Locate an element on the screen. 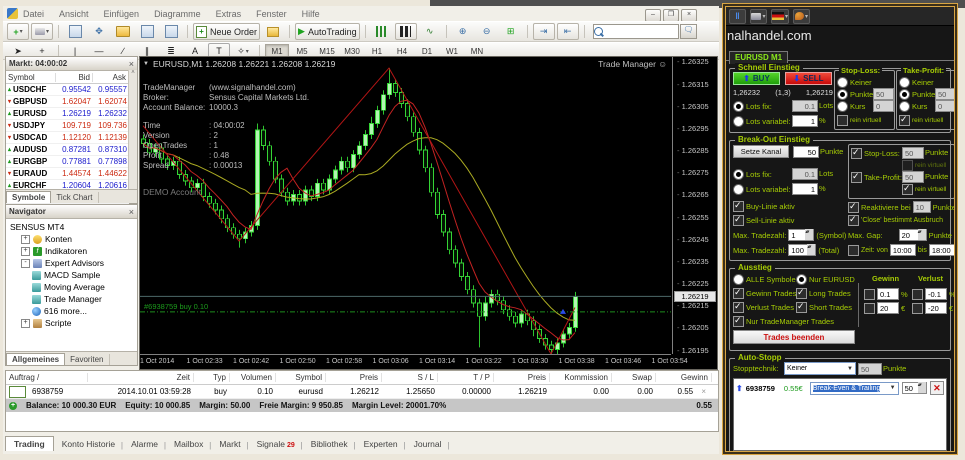 The image size is (965, 460). buy-linie-checkbox is located at coordinates (738, 206).